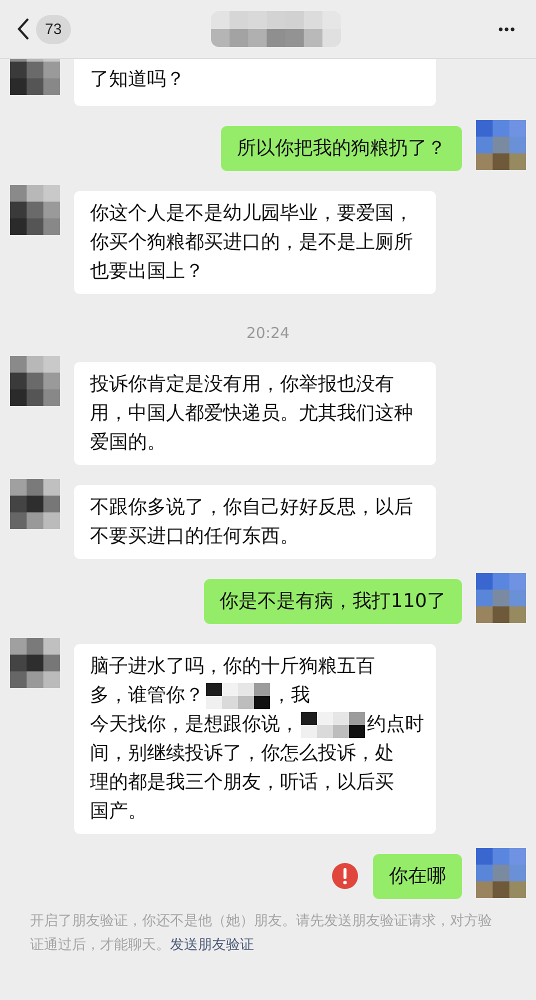 This screenshot has width=536, height=1000. I want to click on message-text: 约点时, so click(395, 724).